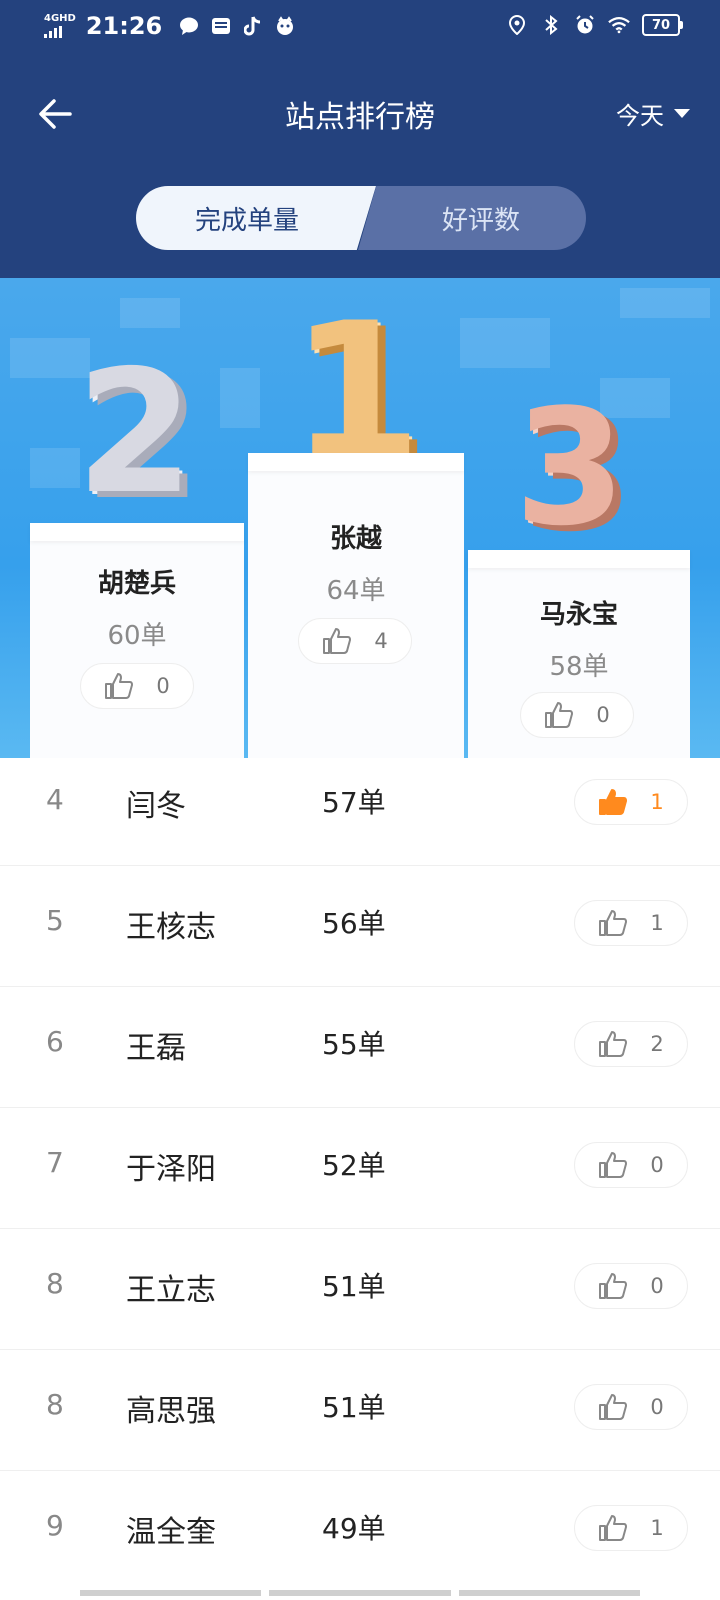 The height and width of the screenshot is (1600, 720). I want to click on status-time: 21:26, so click(124, 26).